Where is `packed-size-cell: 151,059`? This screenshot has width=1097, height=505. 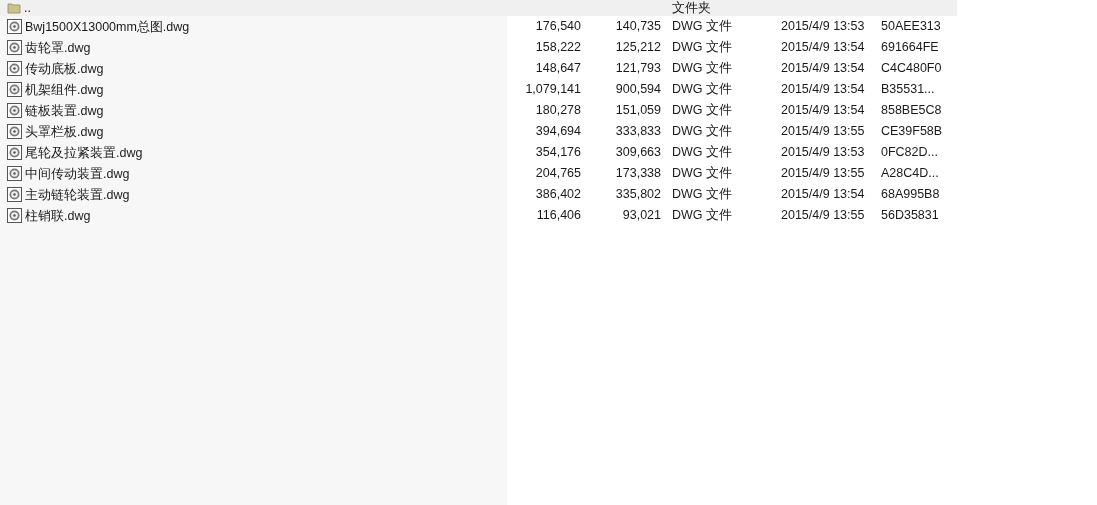 packed-size-cell: 151,059 is located at coordinates (638, 110).